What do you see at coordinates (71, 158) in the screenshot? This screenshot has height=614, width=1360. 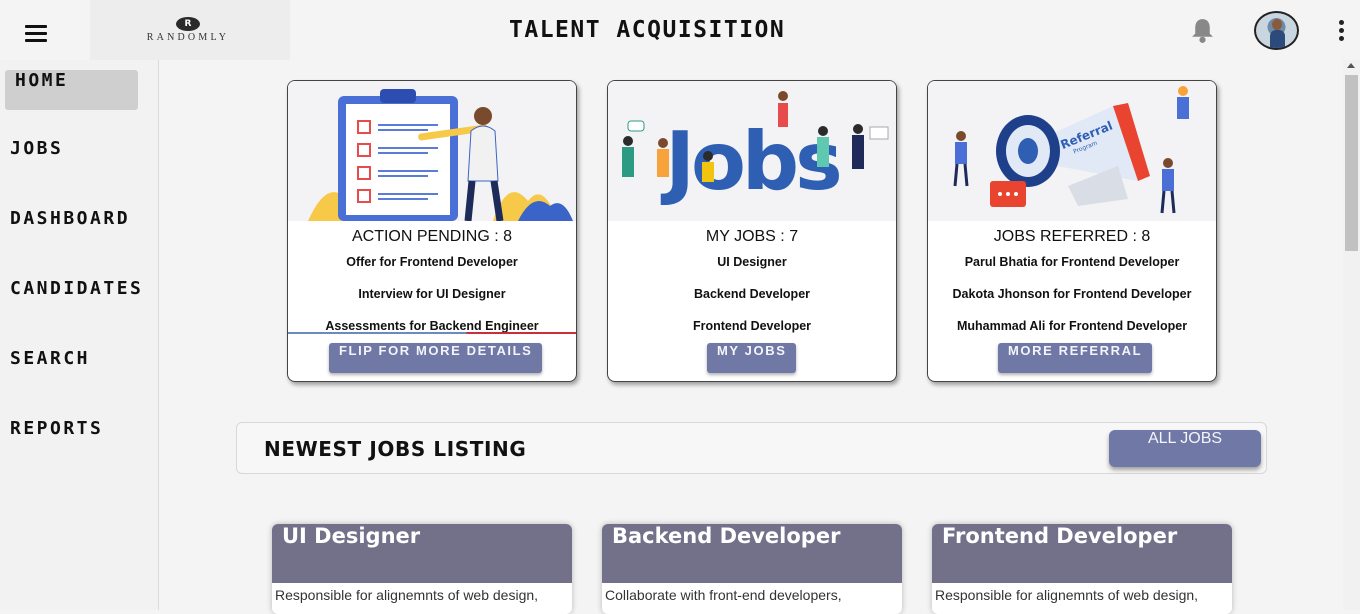 I see `sidebar-item-jobs: JOBS` at bounding box center [71, 158].